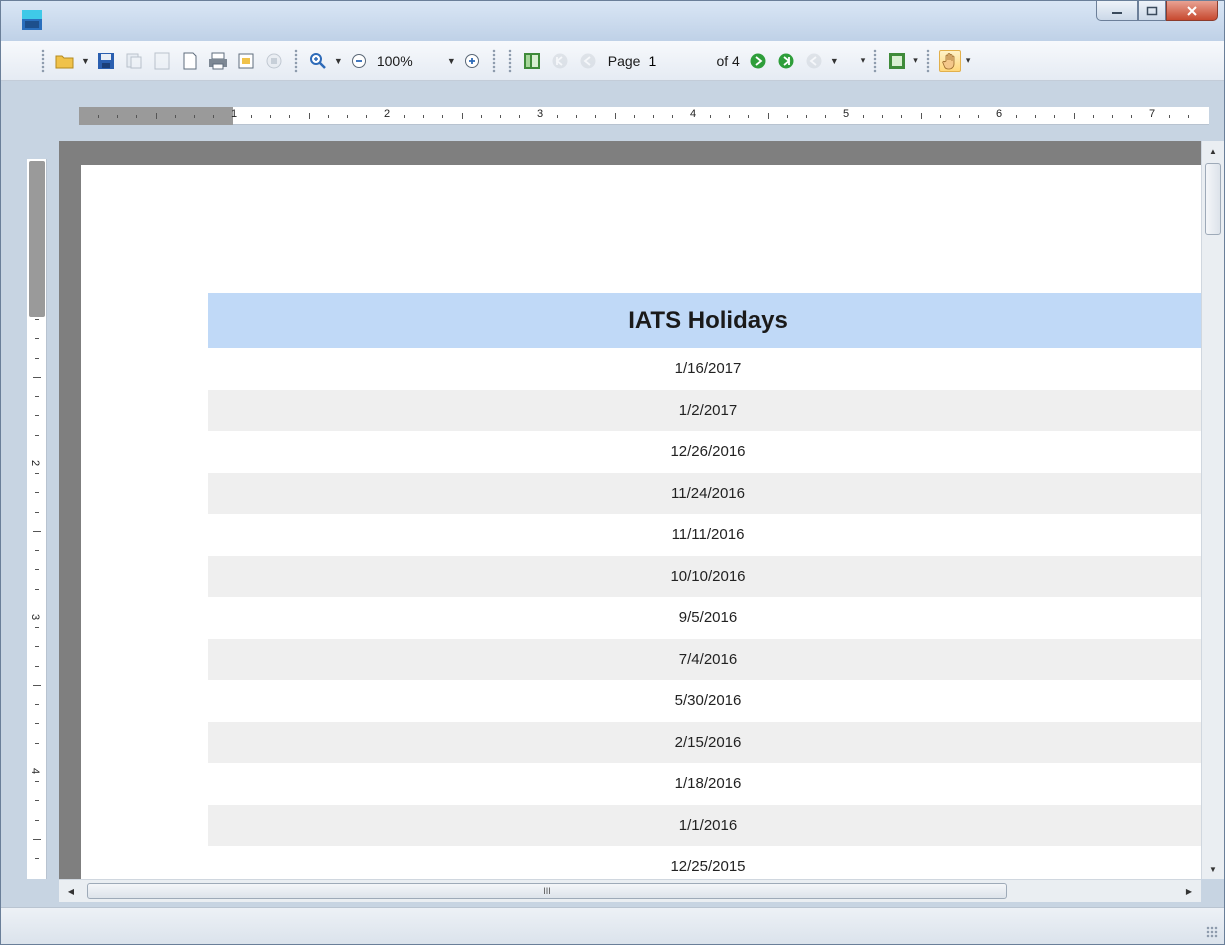 The height and width of the screenshot is (945, 1225). I want to click on document-map-button, so click(532, 61).